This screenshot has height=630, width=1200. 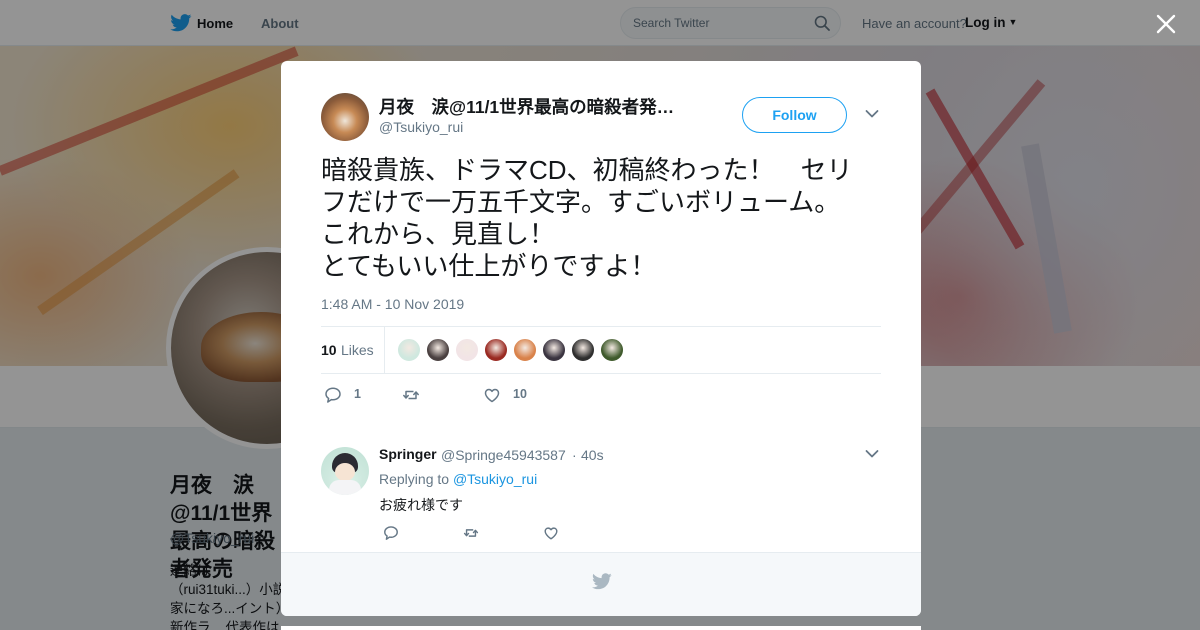 What do you see at coordinates (421, 127) in the screenshot?
I see `author-handle: @Tsukiyo_rui` at bounding box center [421, 127].